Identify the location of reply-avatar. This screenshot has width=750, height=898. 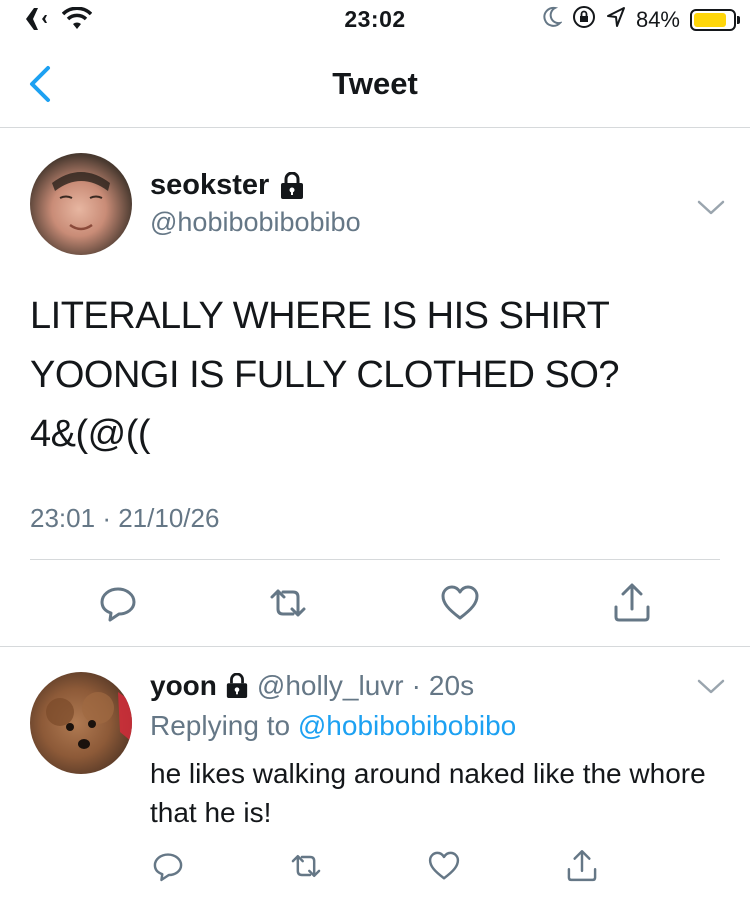
(81, 723).